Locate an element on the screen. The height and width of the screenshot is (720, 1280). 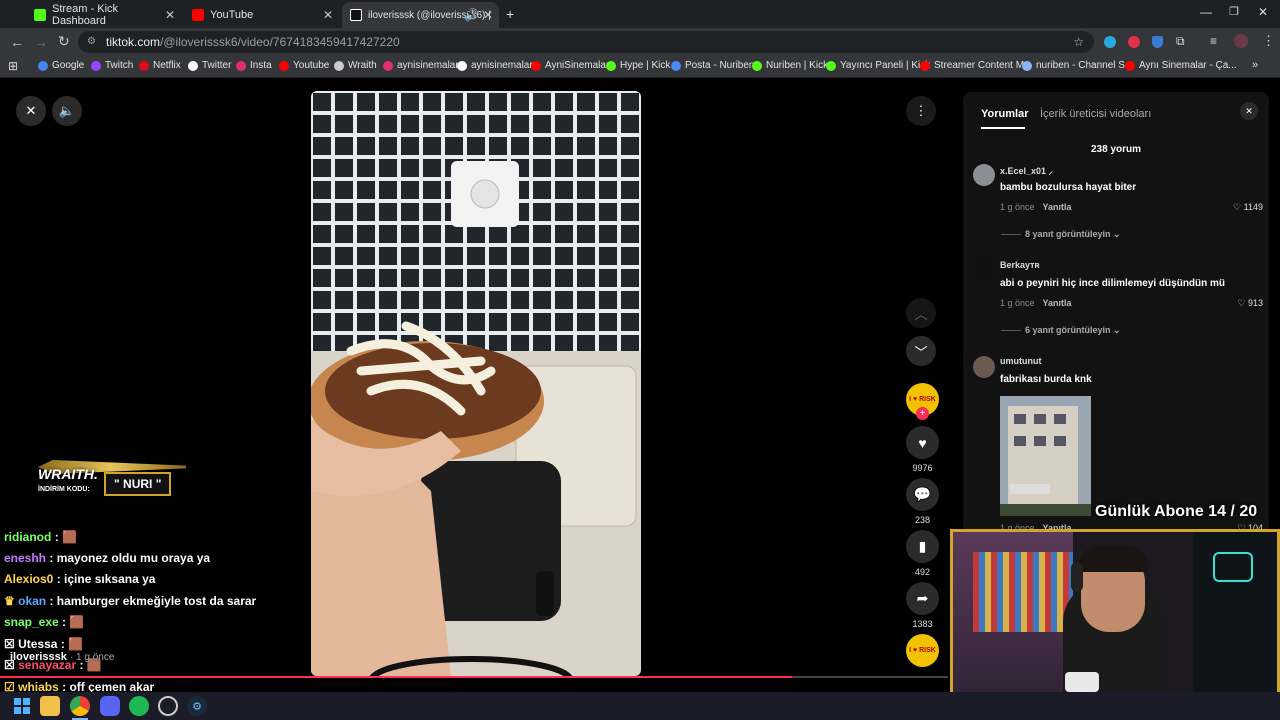
bookmark-aynisinemalar-x: aynisinemalar is located at coordinates (495, 65).